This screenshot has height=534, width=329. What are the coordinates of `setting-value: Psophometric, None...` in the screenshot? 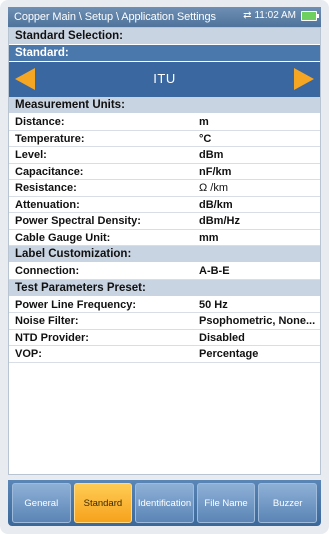 It's located at (257, 321).